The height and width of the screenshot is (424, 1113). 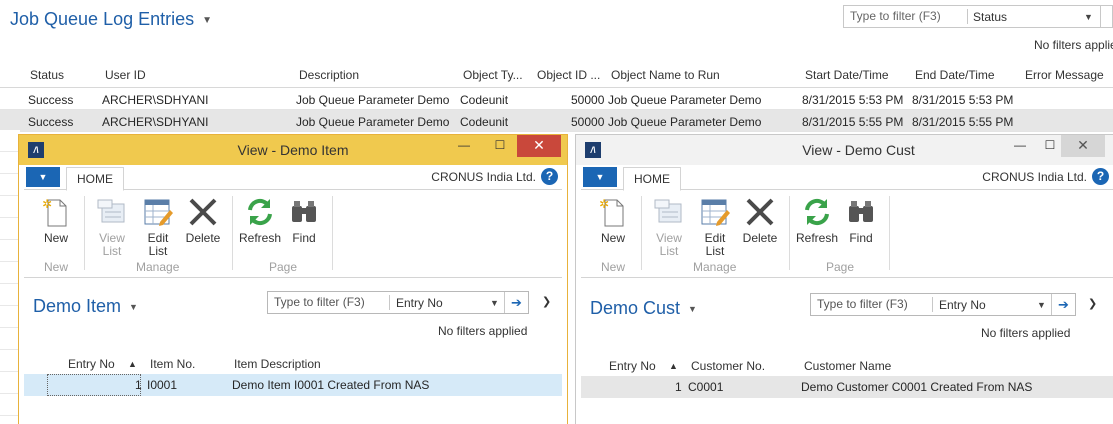 I want to click on cell-item-description: Demo Item I0001 Created From NAS, so click(x=331, y=385).